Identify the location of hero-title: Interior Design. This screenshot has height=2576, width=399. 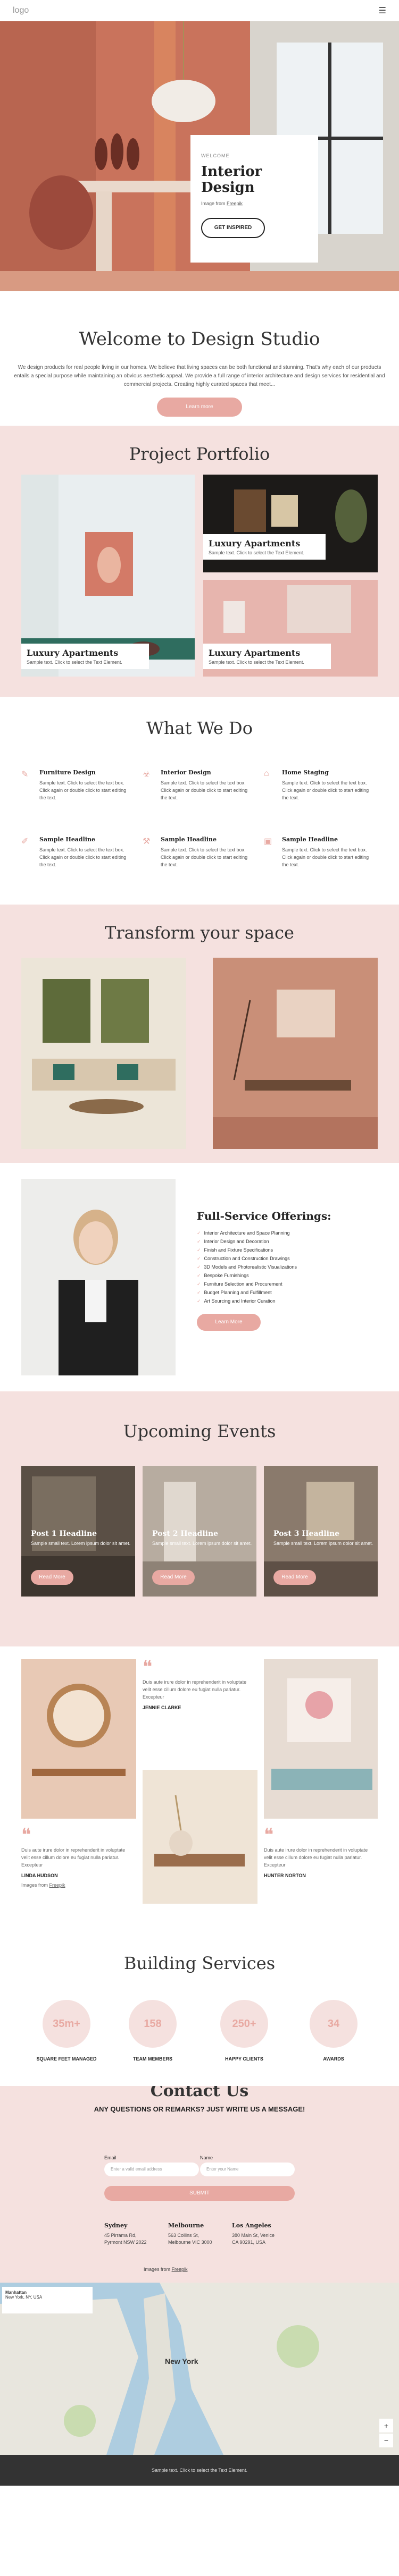
(232, 180).